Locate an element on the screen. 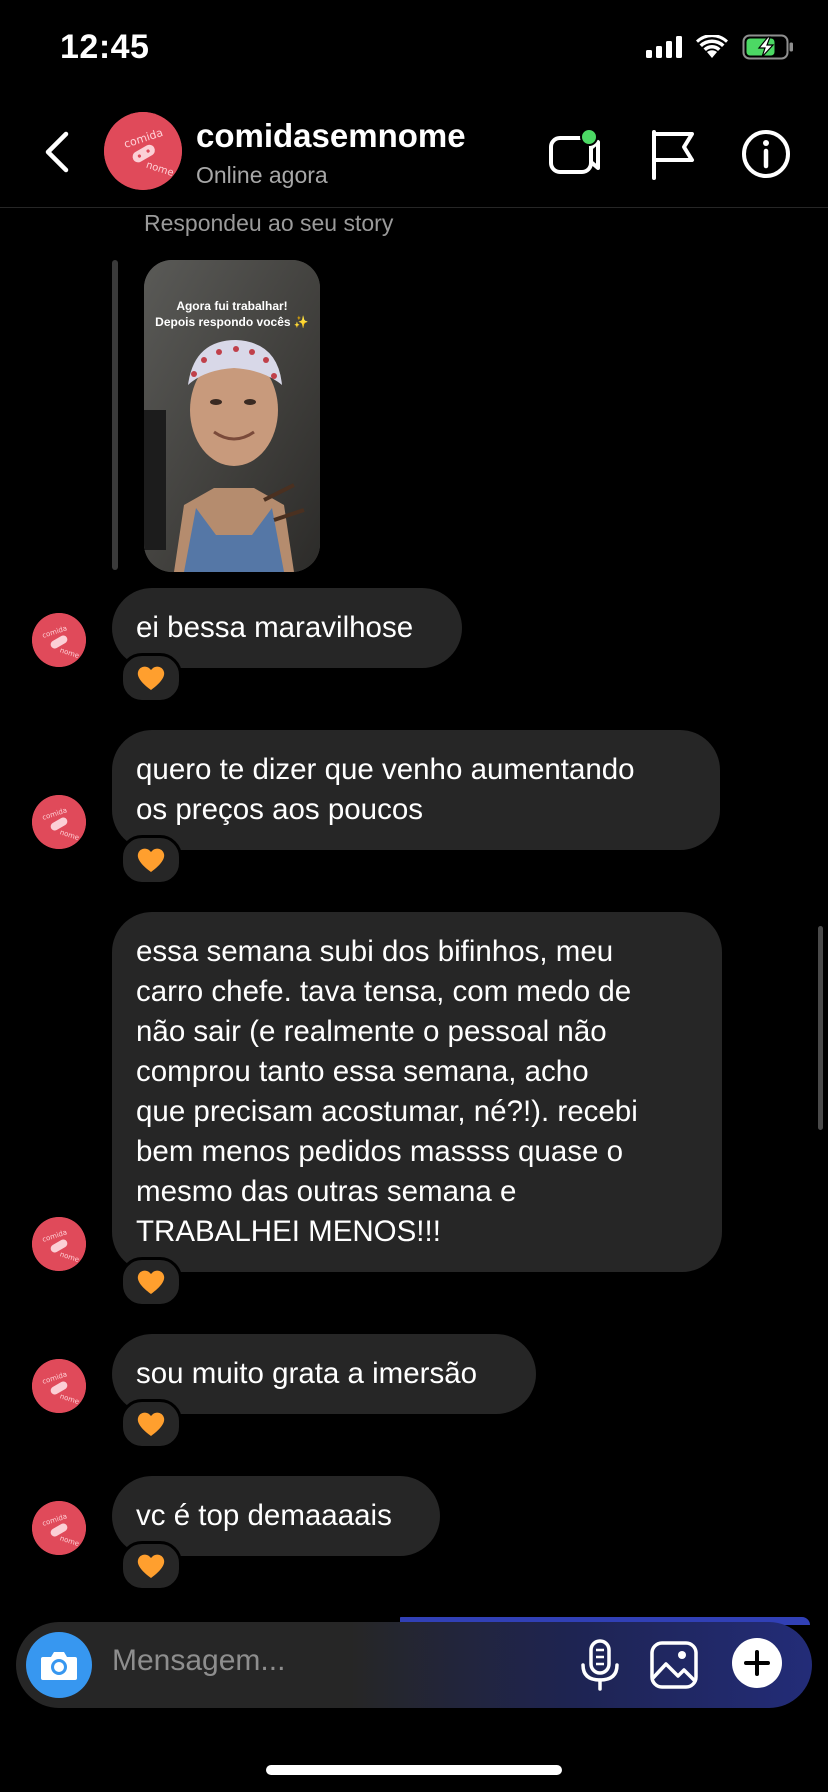  scrollbar is located at coordinates (820, 1028).